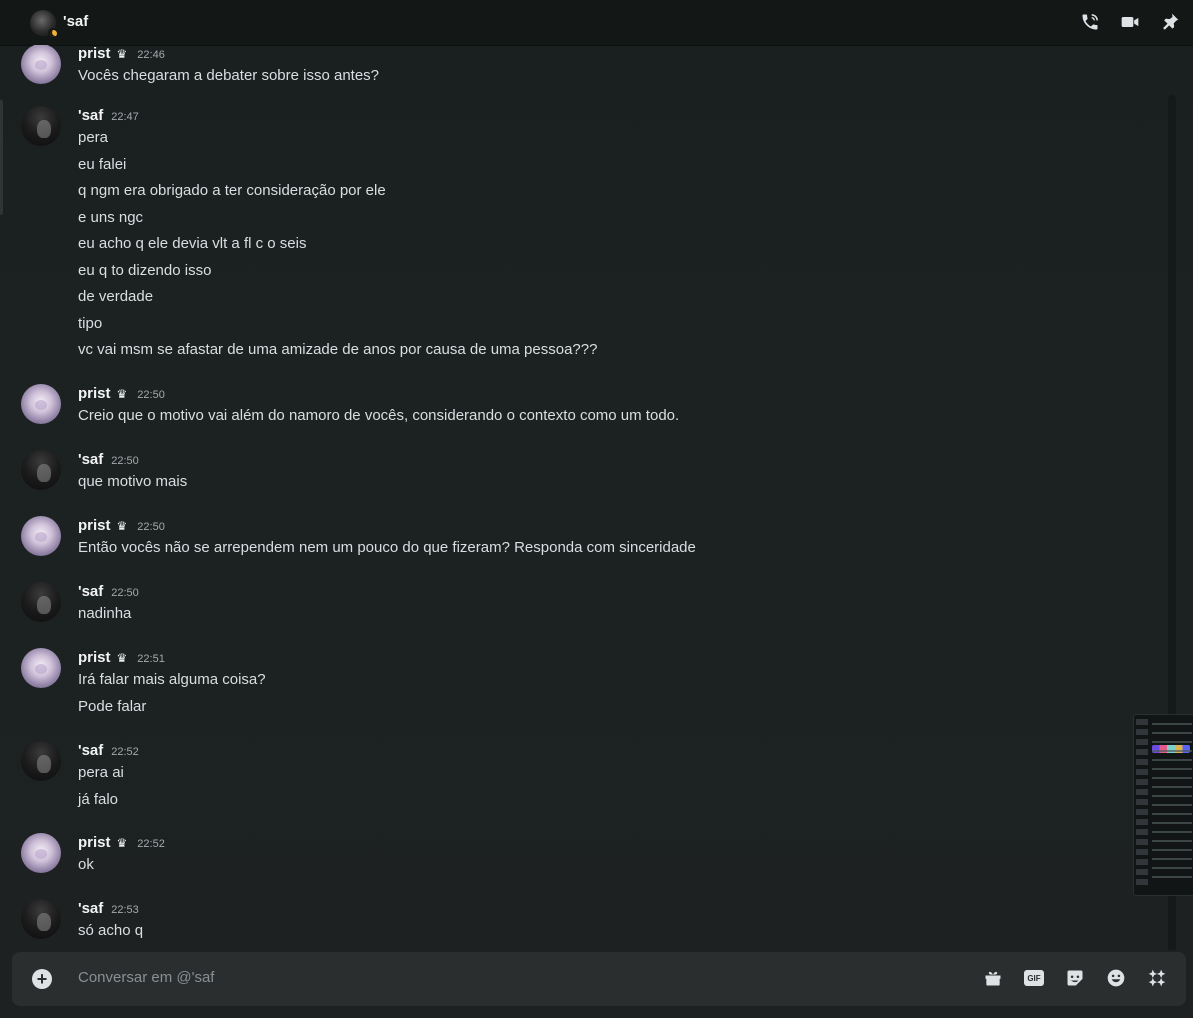  I want to click on message-header: prist ♛ 22:46, so click(121, 53).